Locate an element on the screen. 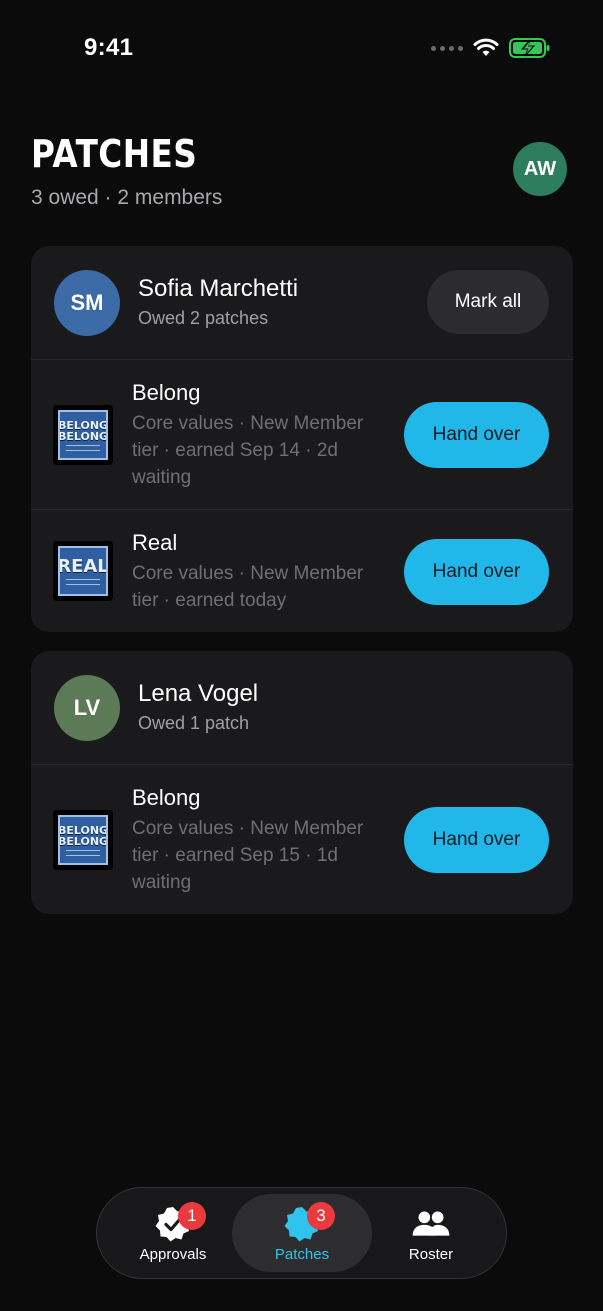  patch-thumb-text: REAL is located at coordinates (83, 566).